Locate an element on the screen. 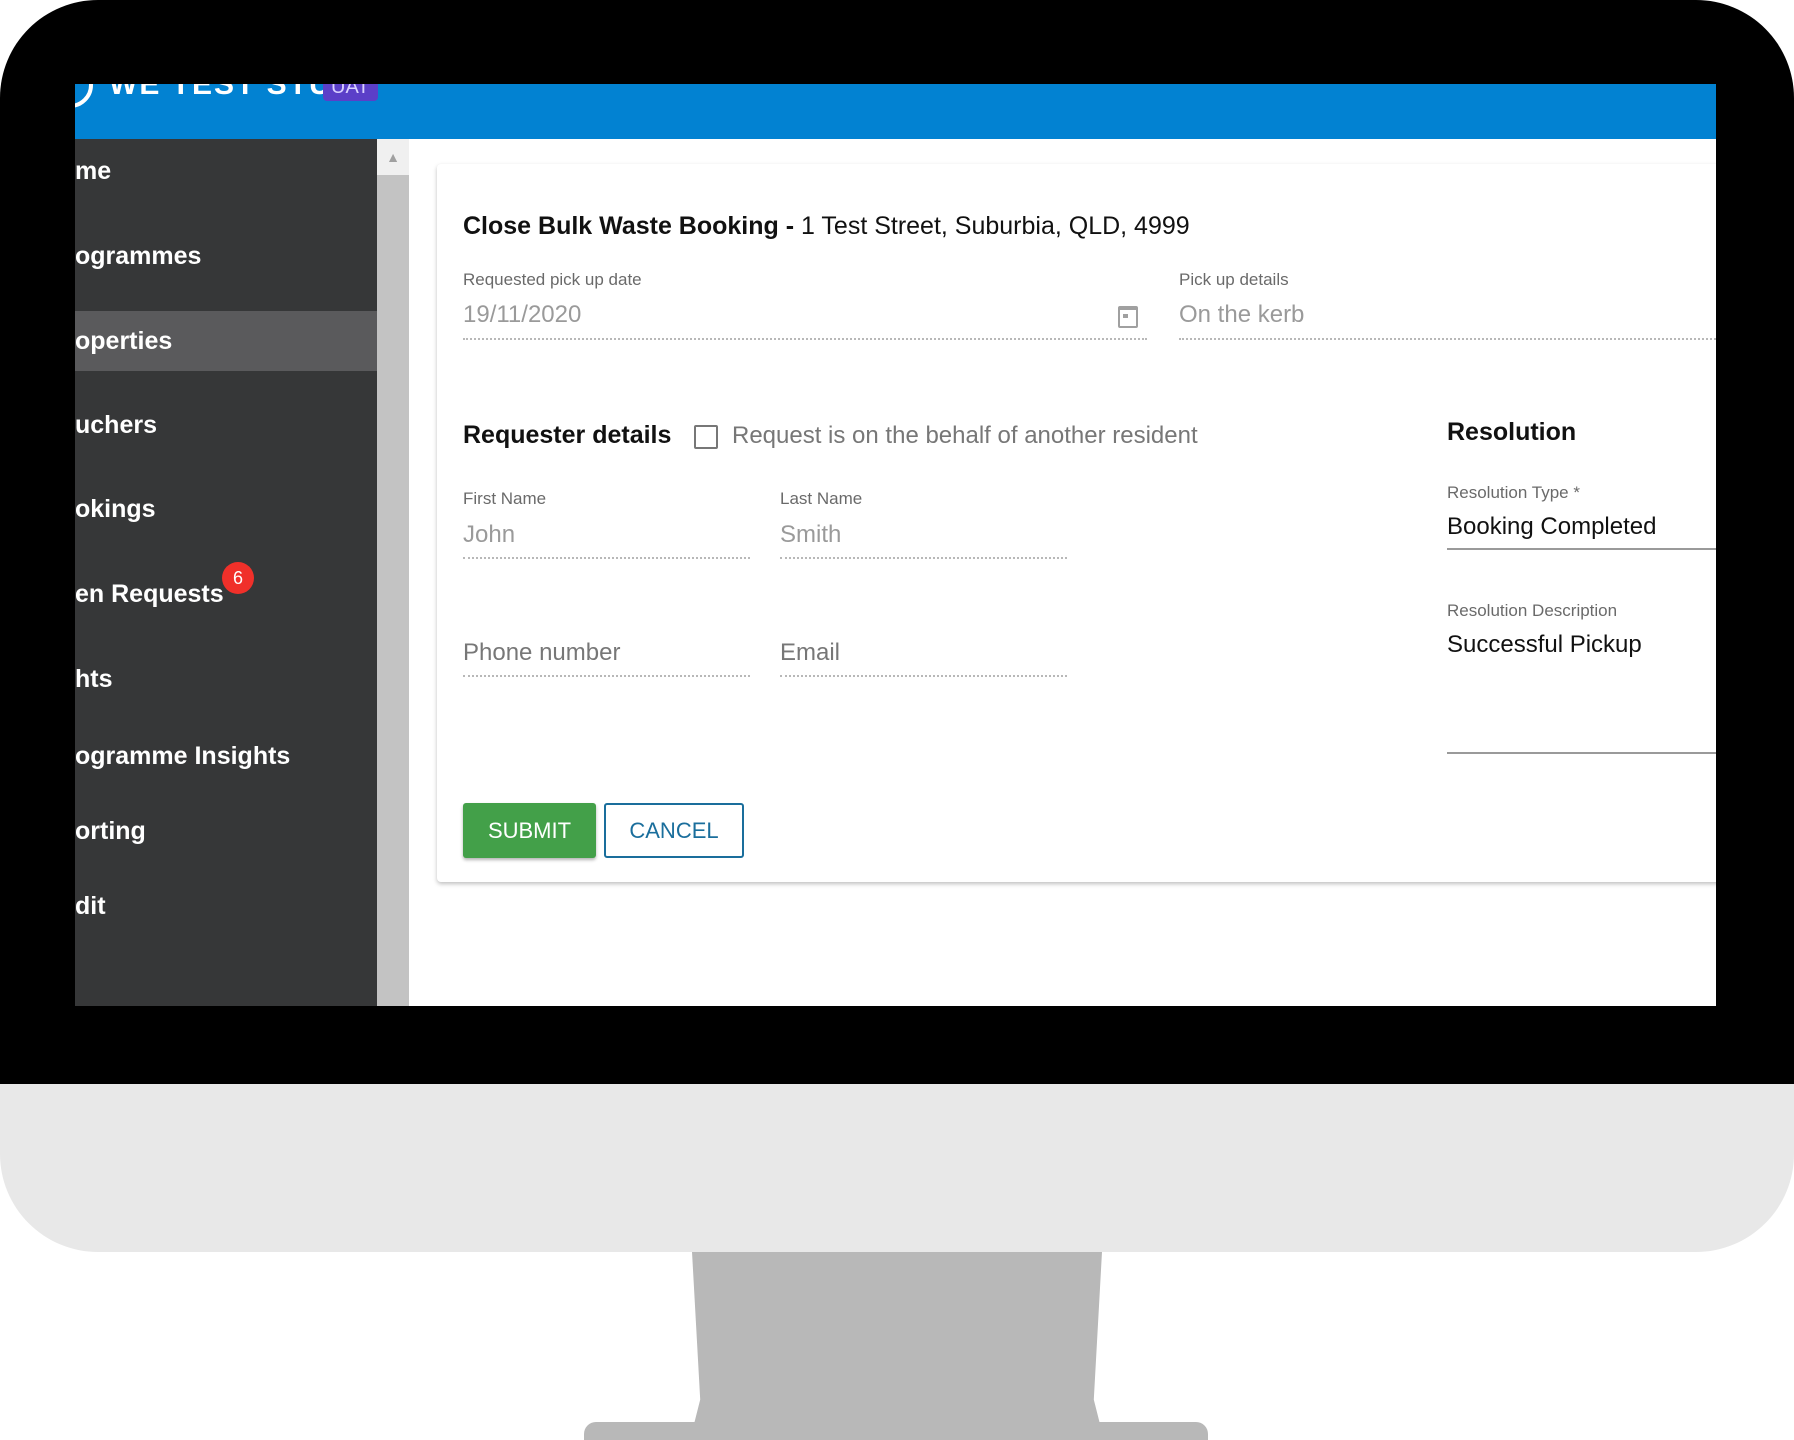 The image size is (1794, 1440). monitor-stand-base is located at coordinates (896, 1431).